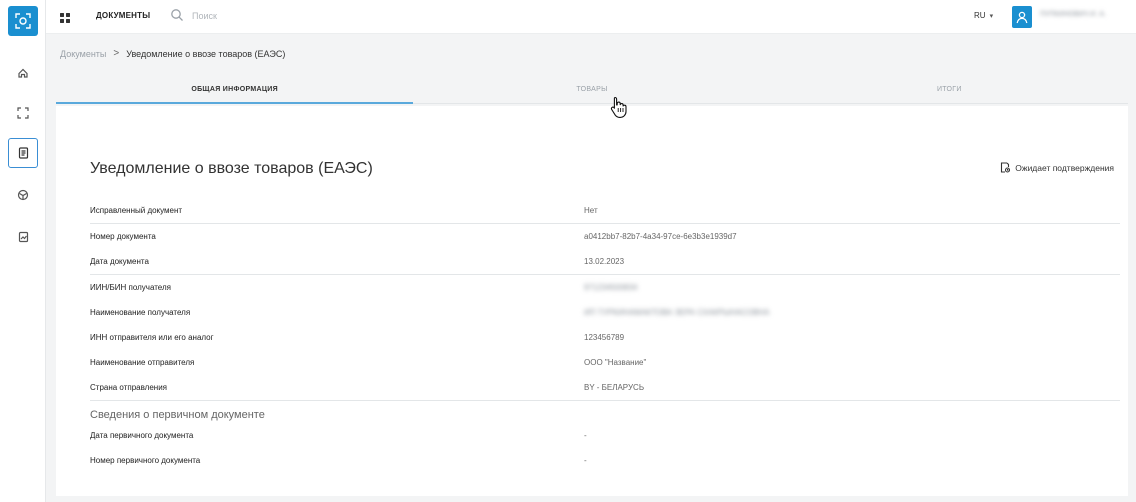 Image resolution: width=1136 pixels, height=502 pixels. Describe the element at coordinates (177, 415) in the screenshot. I see `section-heading-primary-doc: Сведения о первичном документе` at that location.